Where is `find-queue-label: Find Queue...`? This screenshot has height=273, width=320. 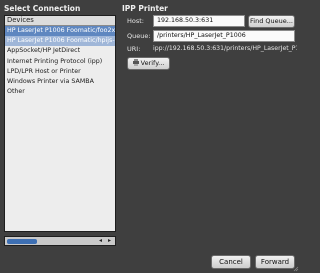
find-queue-label: Find Queue... is located at coordinates (271, 21).